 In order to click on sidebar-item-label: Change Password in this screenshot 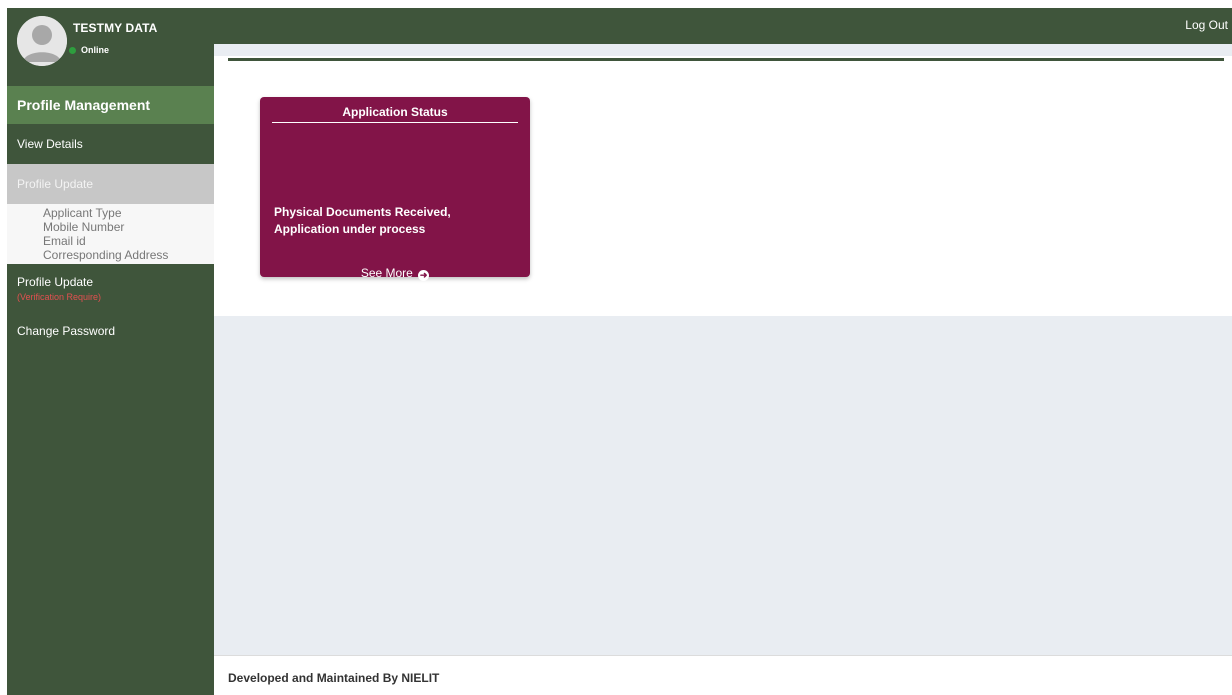, I will do `click(66, 331)`.